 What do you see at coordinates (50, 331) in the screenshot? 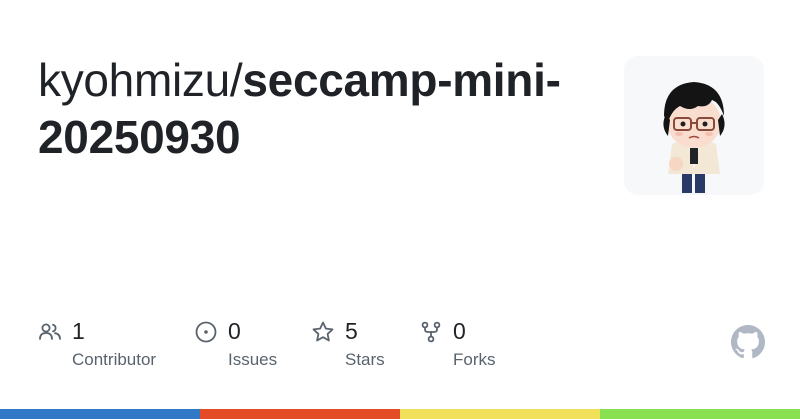
I see `people-icon` at bounding box center [50, 331].